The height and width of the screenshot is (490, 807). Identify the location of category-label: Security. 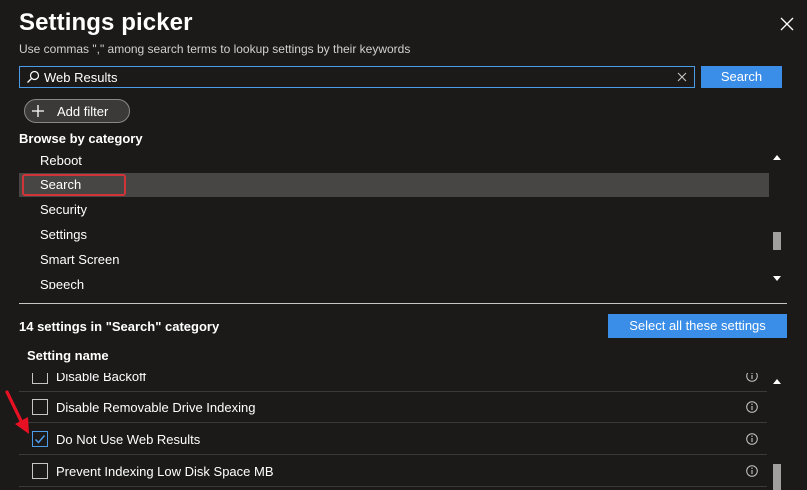
(63, 209).